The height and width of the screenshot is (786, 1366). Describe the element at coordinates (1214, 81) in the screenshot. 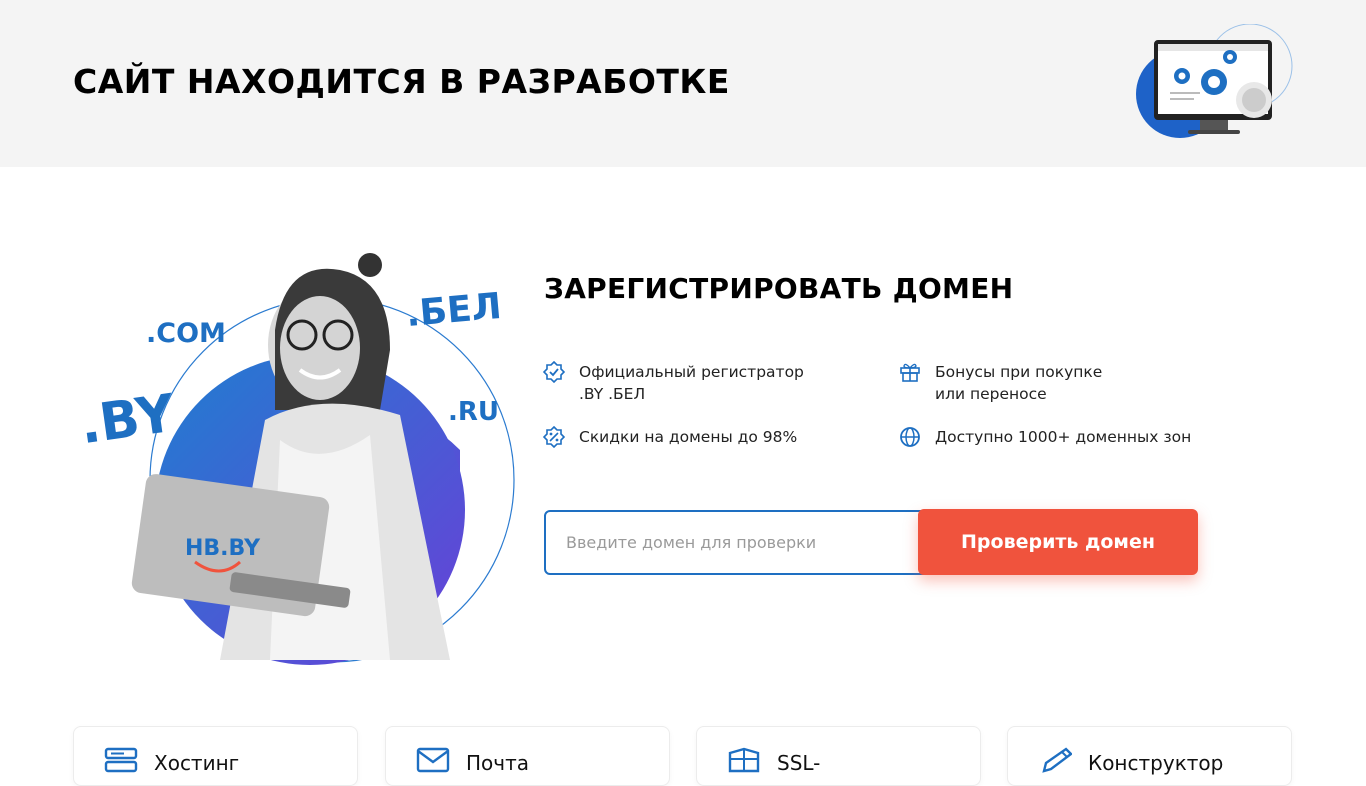

I see `monitor-gears-icon` at that location.